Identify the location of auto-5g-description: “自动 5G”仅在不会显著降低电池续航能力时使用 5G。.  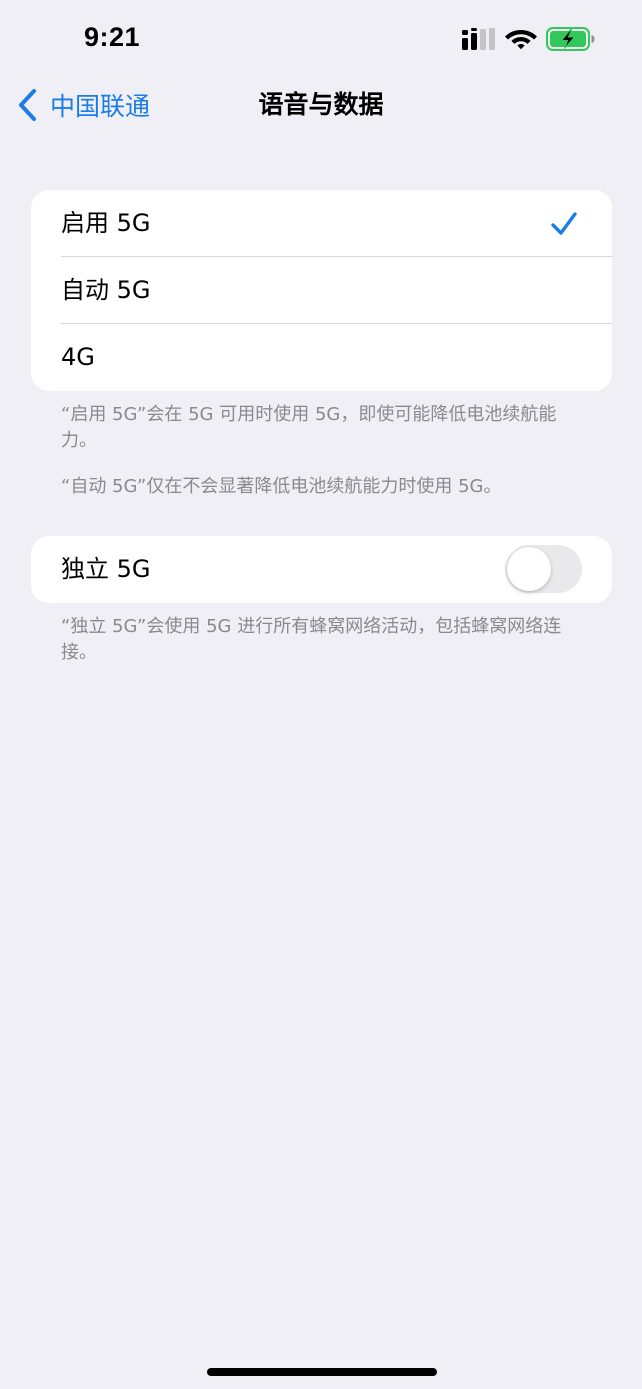
(281, 486).